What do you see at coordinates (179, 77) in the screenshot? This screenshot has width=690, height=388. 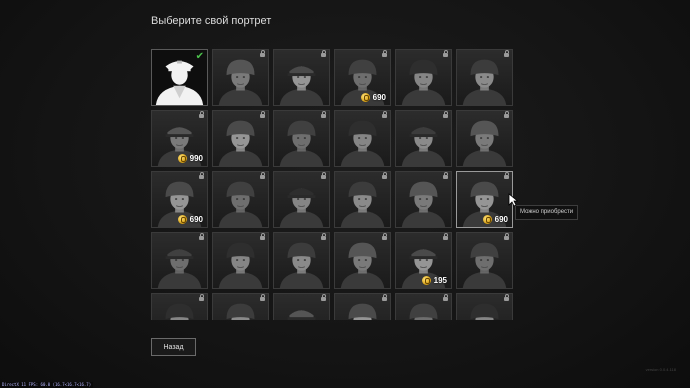 I see `portrait-tile-selected: ✔` at bounding box center [179, 77].